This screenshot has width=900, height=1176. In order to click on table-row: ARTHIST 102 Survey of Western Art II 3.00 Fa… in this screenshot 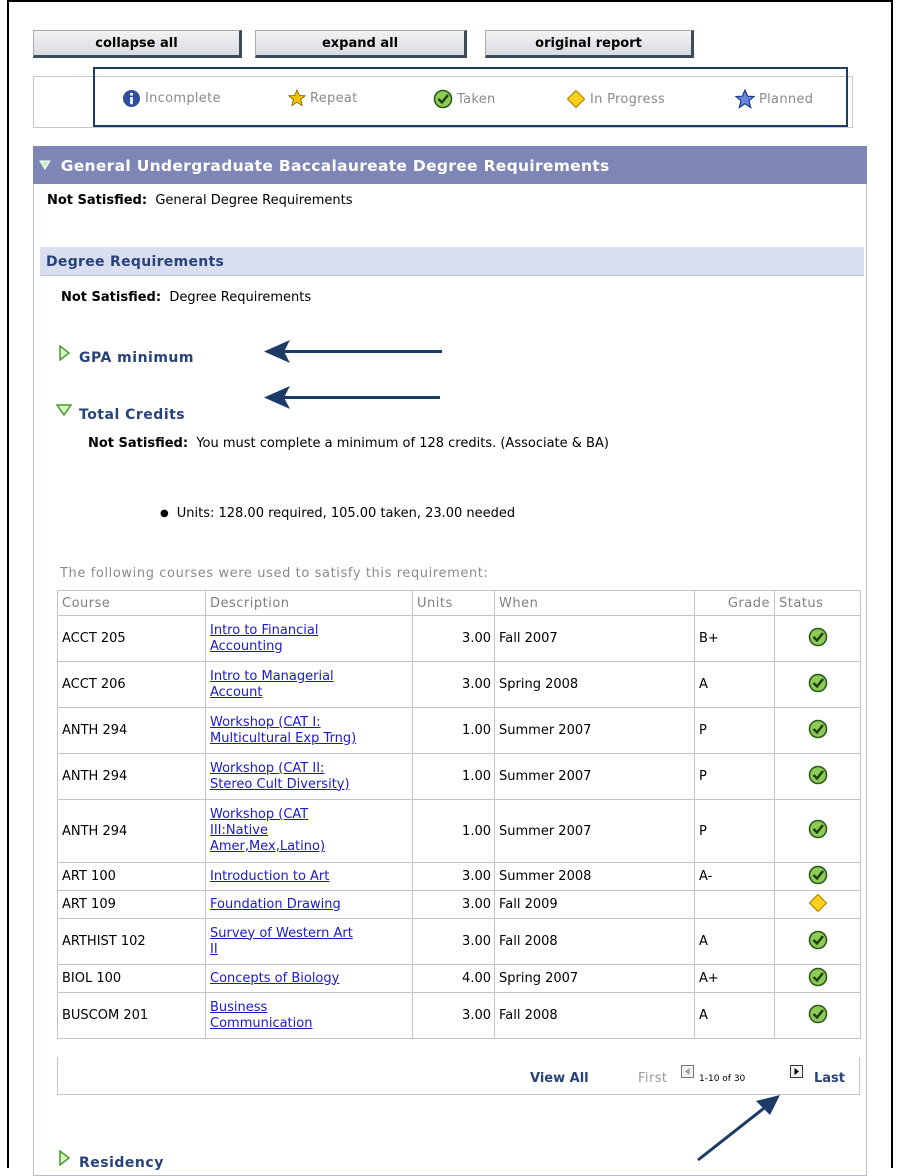, I will do `click(459, 941)`.